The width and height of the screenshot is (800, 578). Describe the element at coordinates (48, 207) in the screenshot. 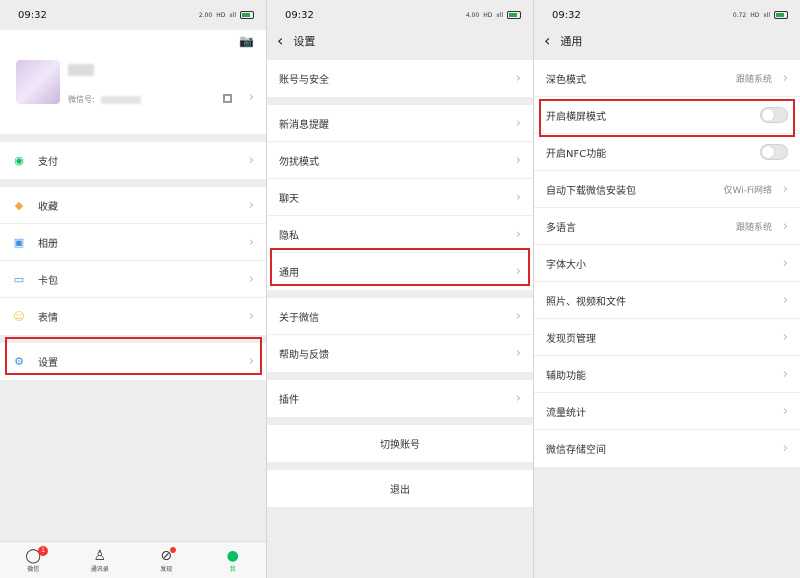

I see `row-label: 收藏` at that location.